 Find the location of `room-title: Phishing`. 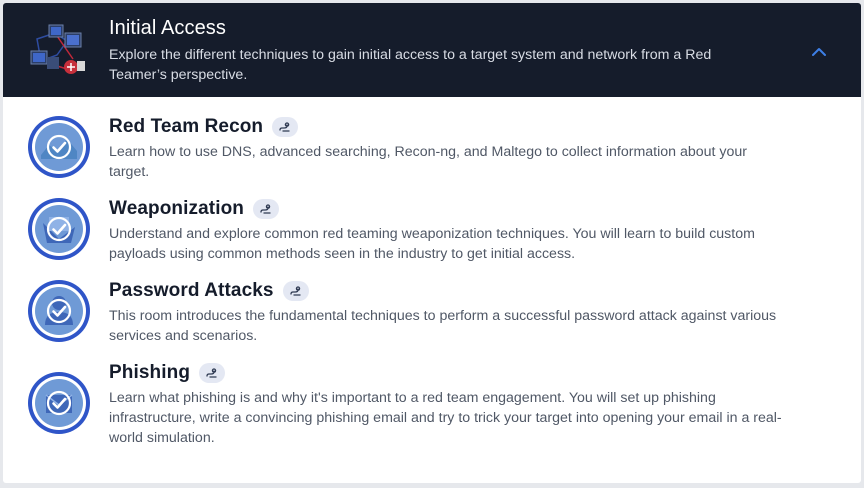

room-title: Phishing is located at coordinates (149, 373).